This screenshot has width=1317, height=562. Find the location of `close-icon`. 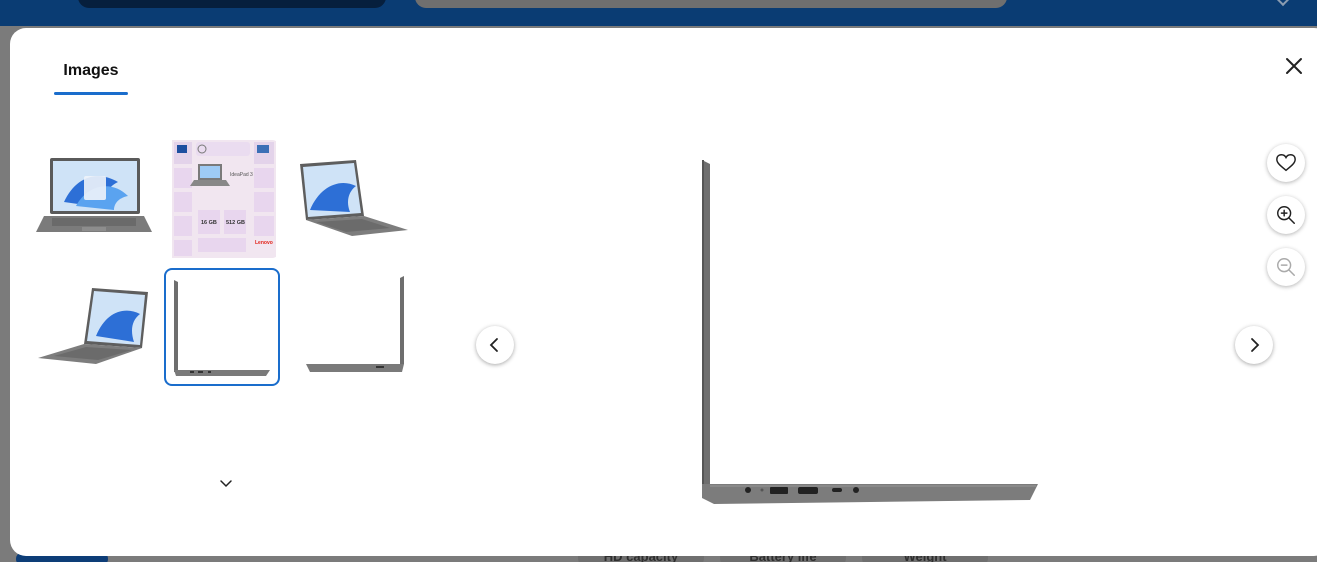

close-icon is located at coordinates (1294, 66).